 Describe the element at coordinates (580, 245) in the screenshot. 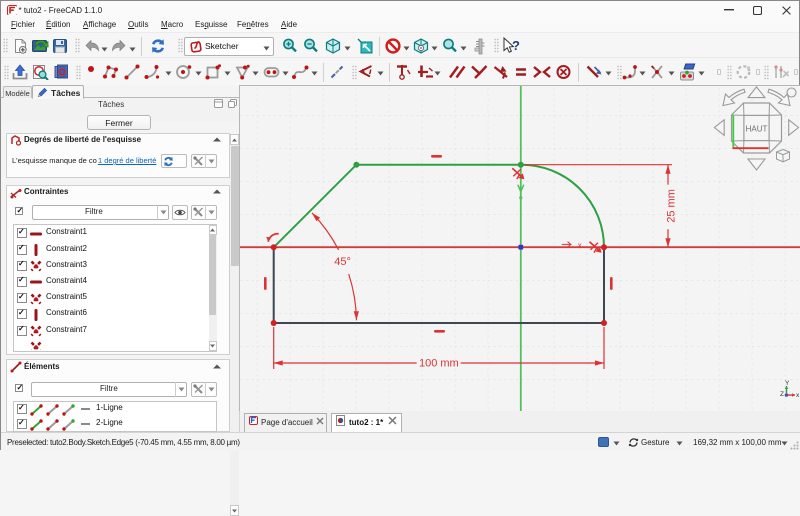

I see `svg-text: x` at that location.